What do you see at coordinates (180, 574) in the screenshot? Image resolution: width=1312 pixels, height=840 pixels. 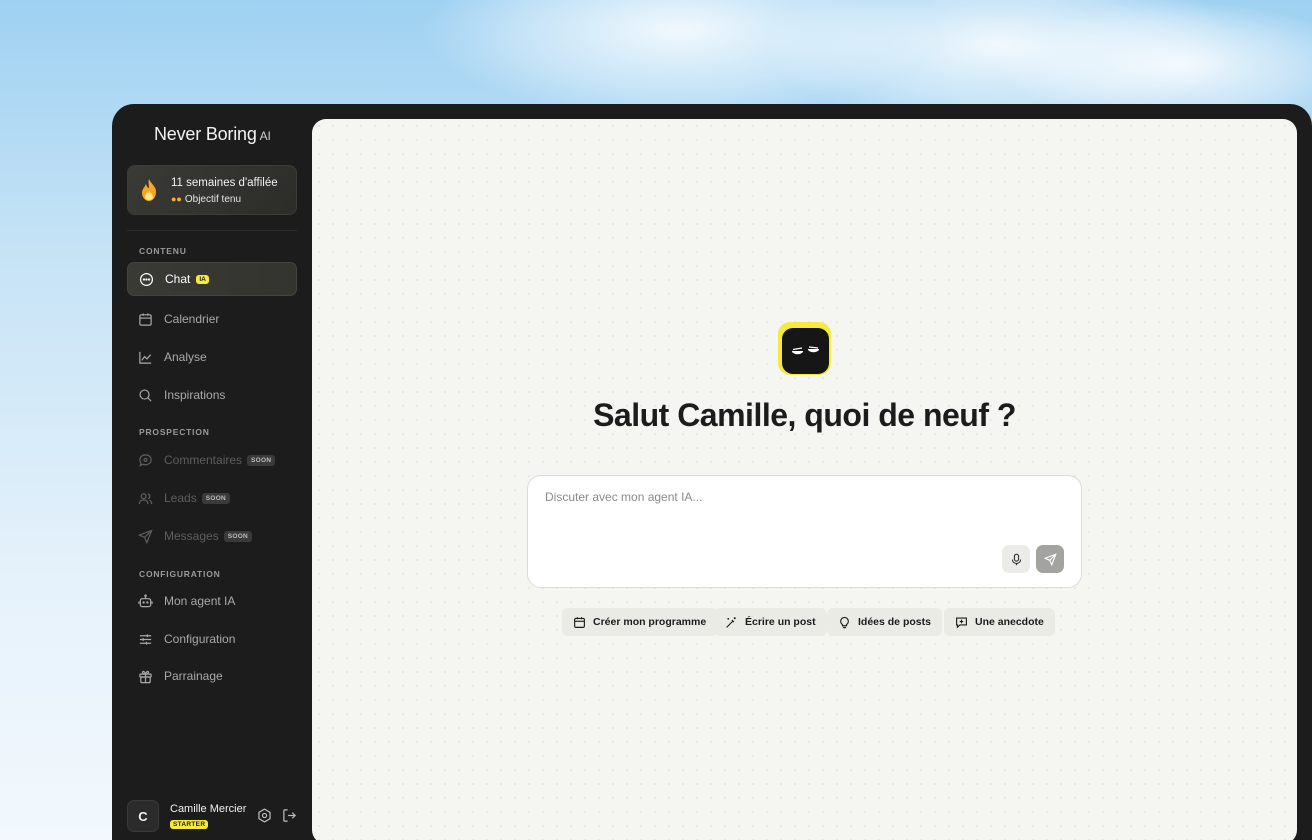 I see `section-label-configuration: CONFIGURATION` at bounding box center [180, 574].